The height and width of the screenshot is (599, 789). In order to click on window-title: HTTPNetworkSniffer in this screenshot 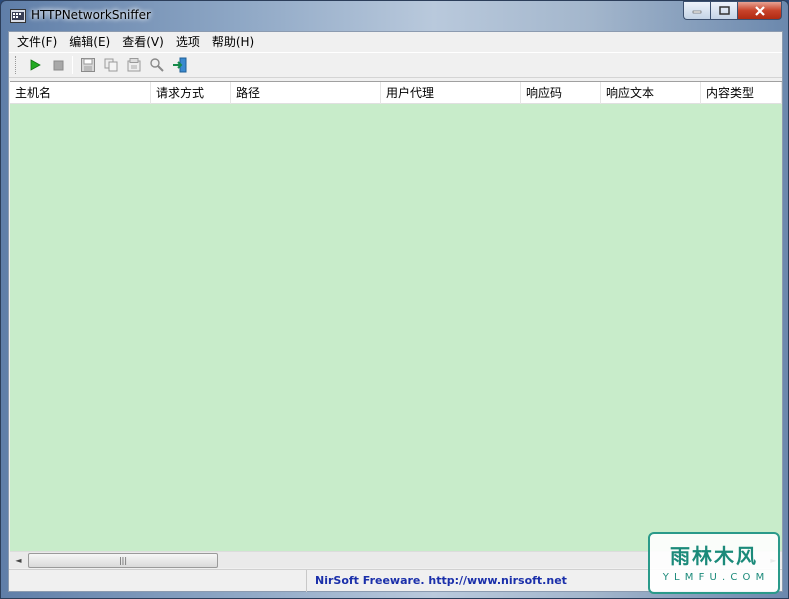, I will do `click(91, 15)`.